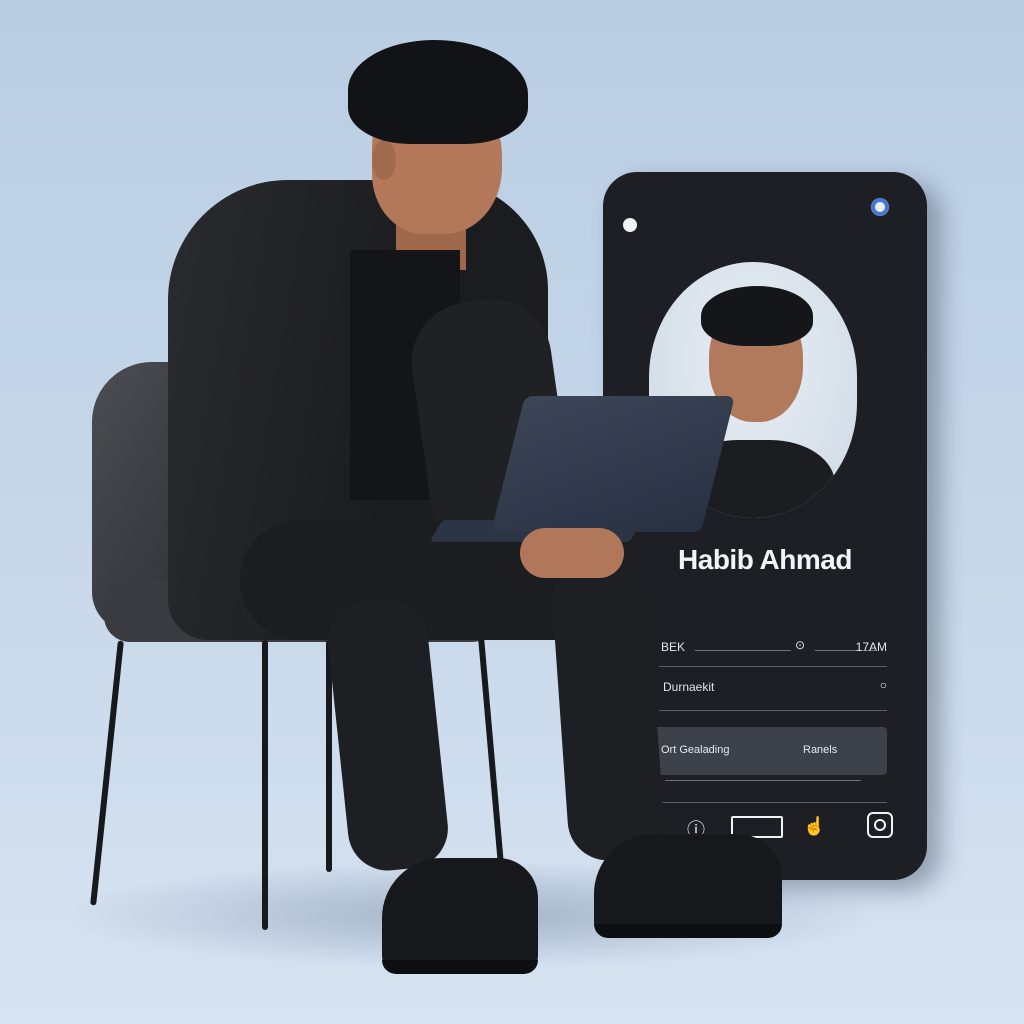 The width and height of the screenshot is (1024, 1024). Describe the element at coordinates (265, 785) in the screenshot. I see `chair-leg` at that location.